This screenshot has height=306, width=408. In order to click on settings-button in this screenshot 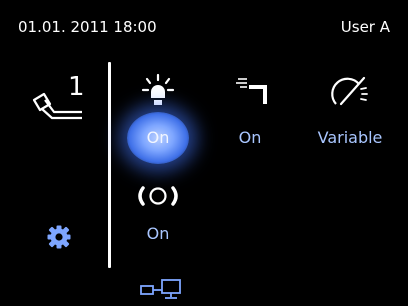, I will do `click(59, 237)`.